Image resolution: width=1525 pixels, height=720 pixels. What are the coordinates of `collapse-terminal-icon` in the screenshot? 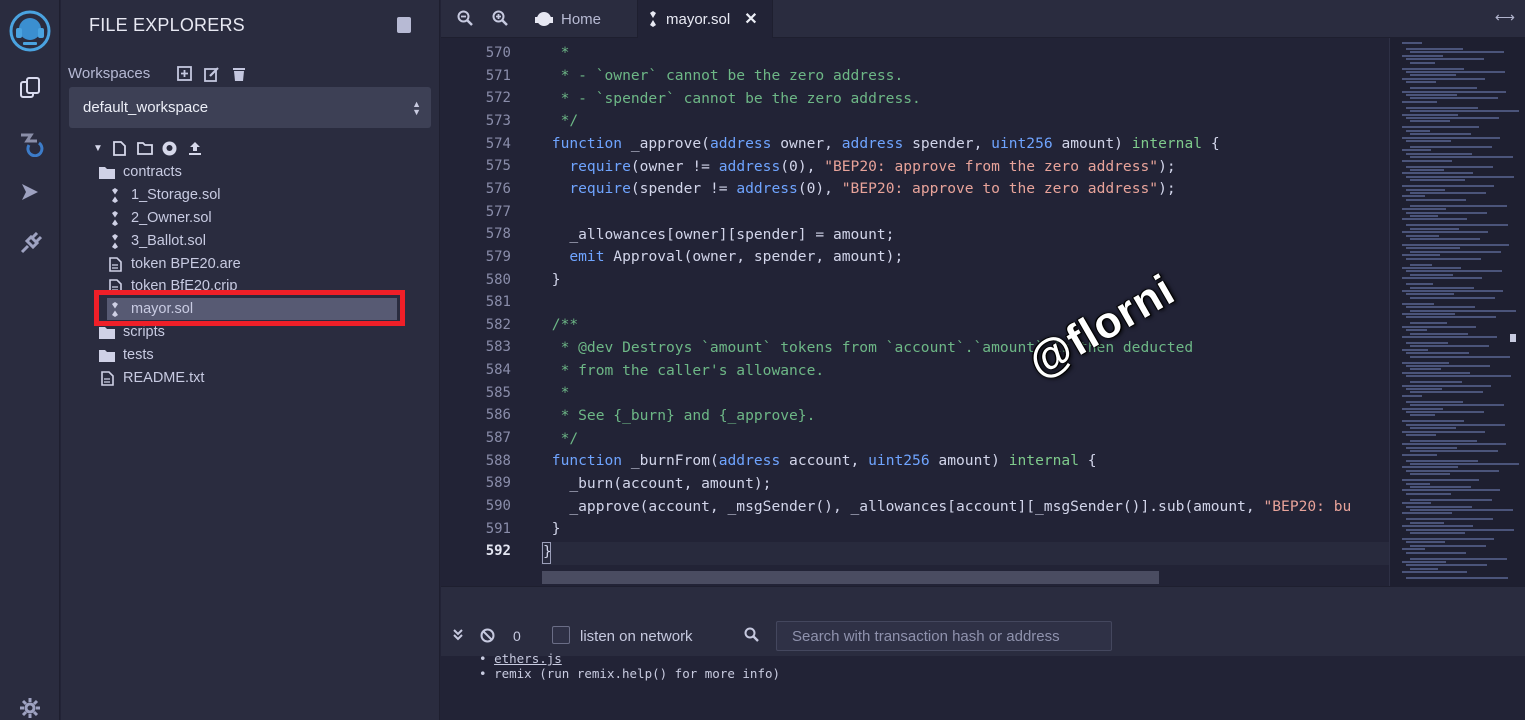 It's located at (458, 636).